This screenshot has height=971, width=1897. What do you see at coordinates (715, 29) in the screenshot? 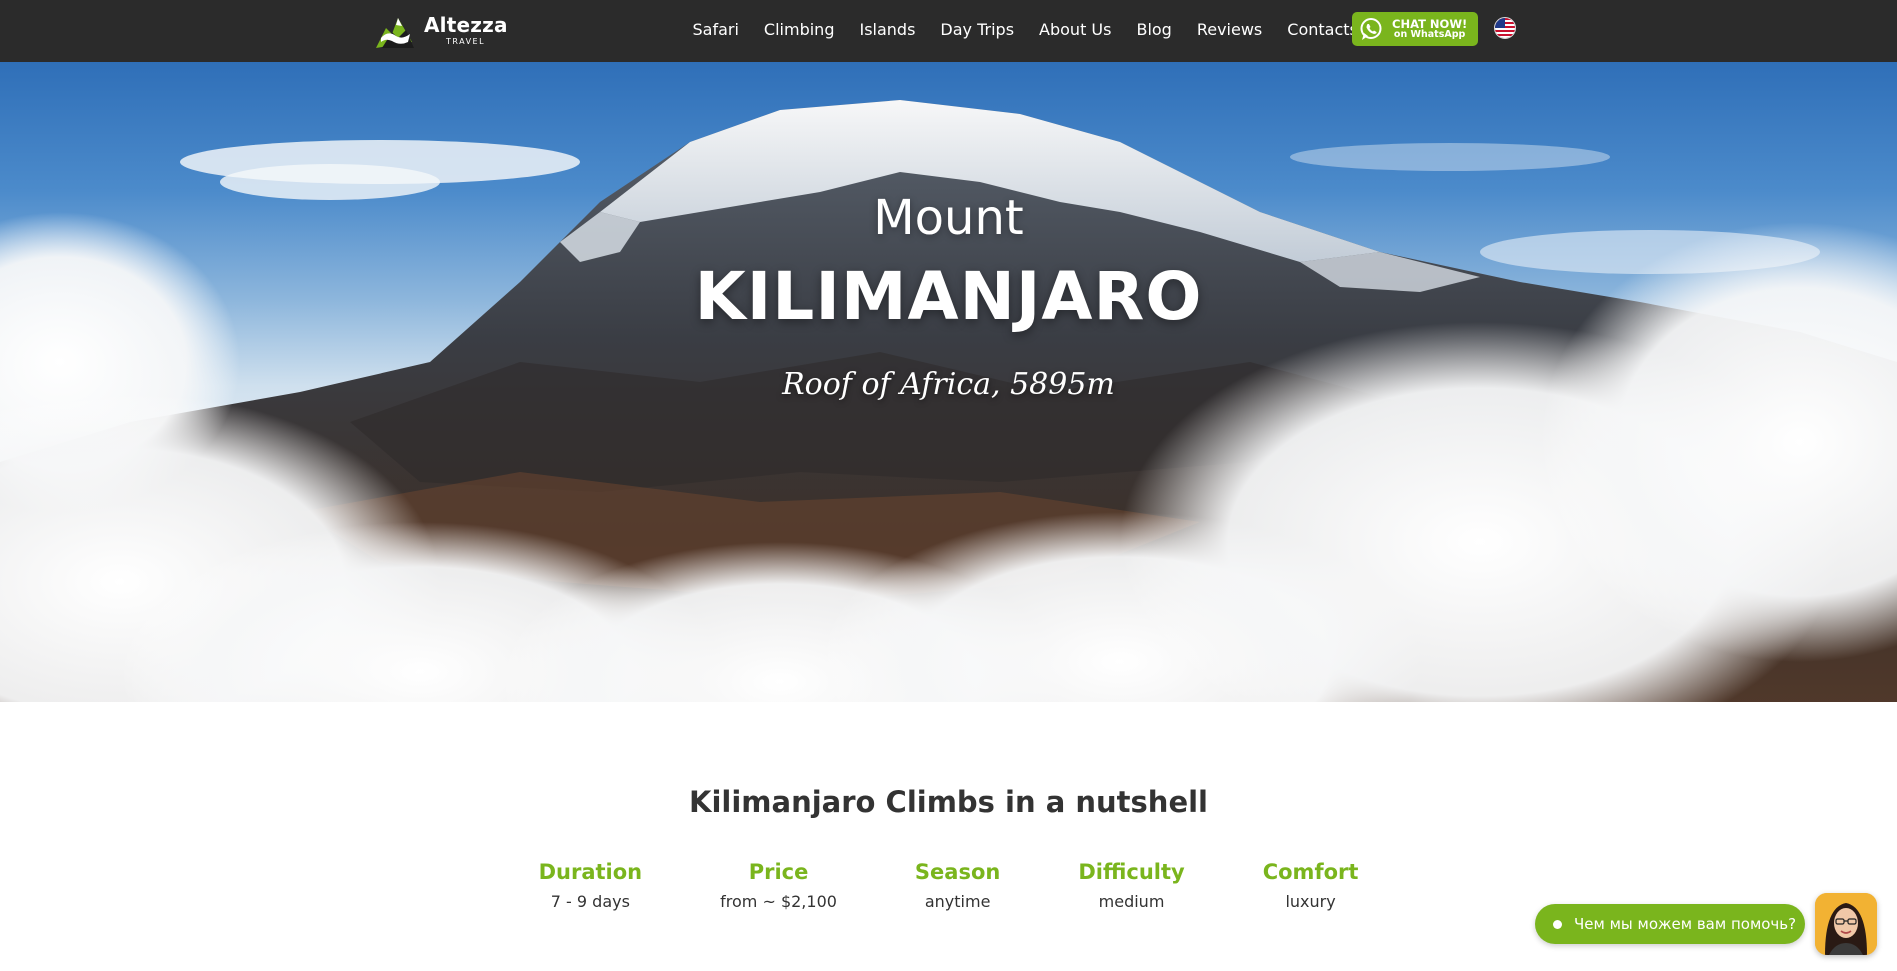
I see `nav-item-safari: Safari` at bounding box center [715, 29].